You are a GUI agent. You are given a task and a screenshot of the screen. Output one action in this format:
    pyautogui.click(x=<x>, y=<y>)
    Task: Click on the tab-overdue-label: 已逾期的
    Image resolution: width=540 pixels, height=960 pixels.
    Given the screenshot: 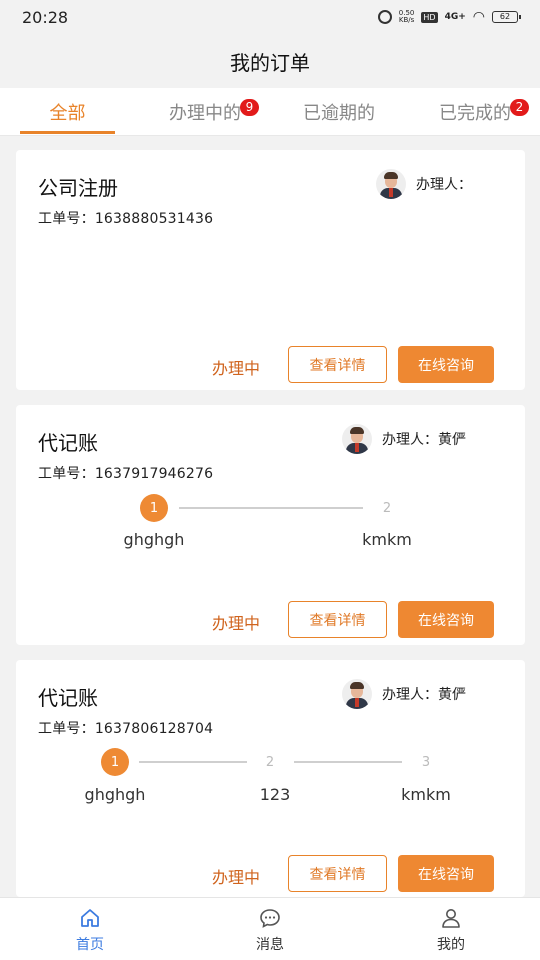 What is the action you would take?
    pyautogui.click(x=339, y=113)
    